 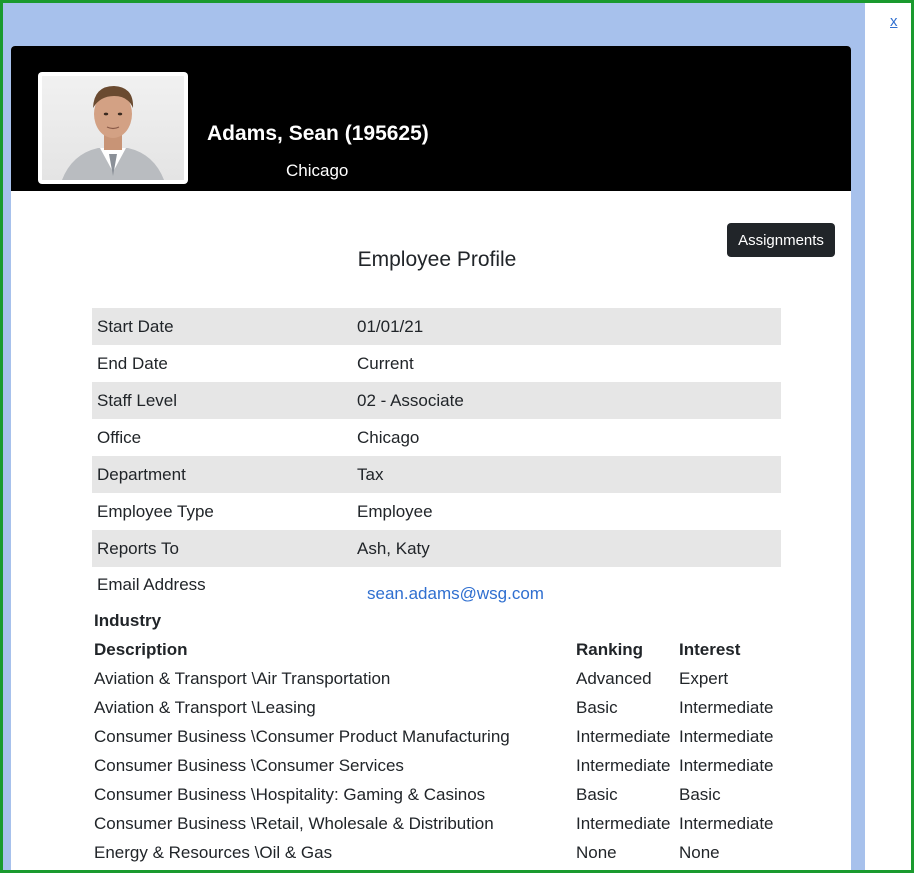 I want to click on detail-row-reports-to: Reports To Ash, Katy, so click(x=436, y=548).